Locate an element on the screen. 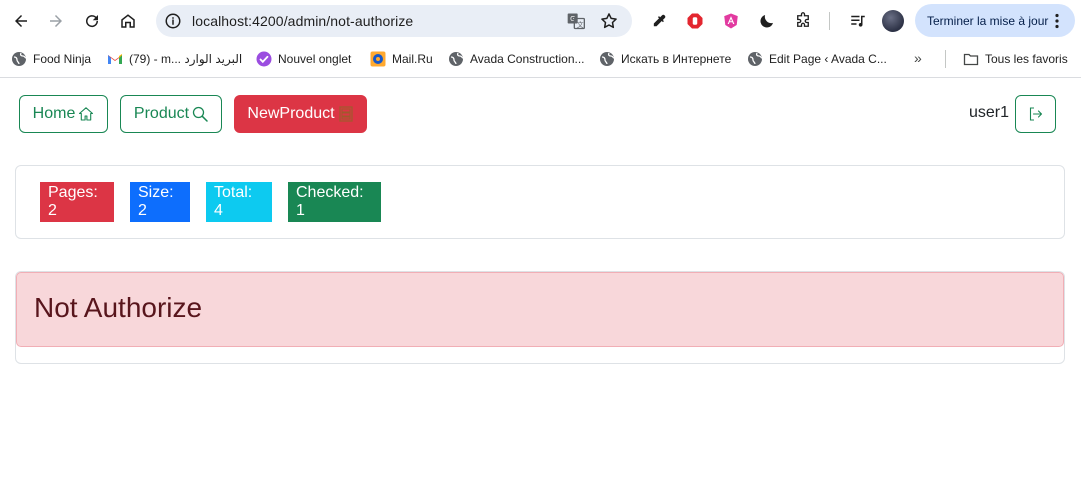  new-tab-icon is located at coordinates (264, 59).